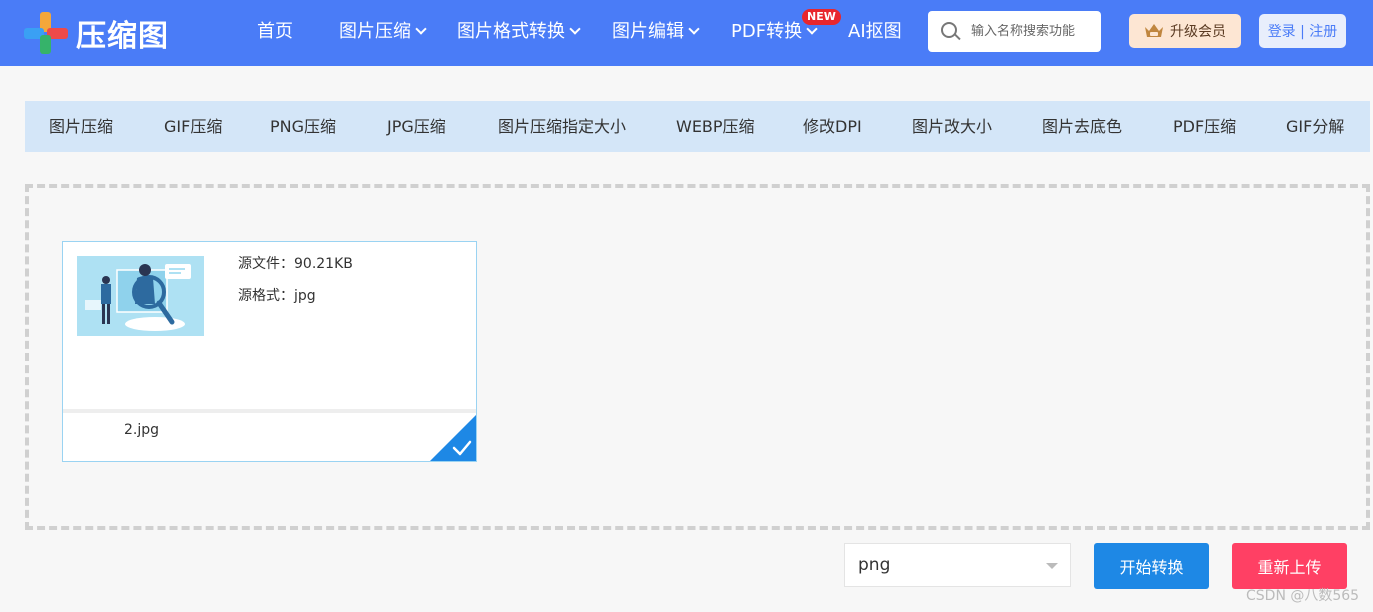  I want to click on upgrade-vip-button: 升级会员, so click(1185, 31).